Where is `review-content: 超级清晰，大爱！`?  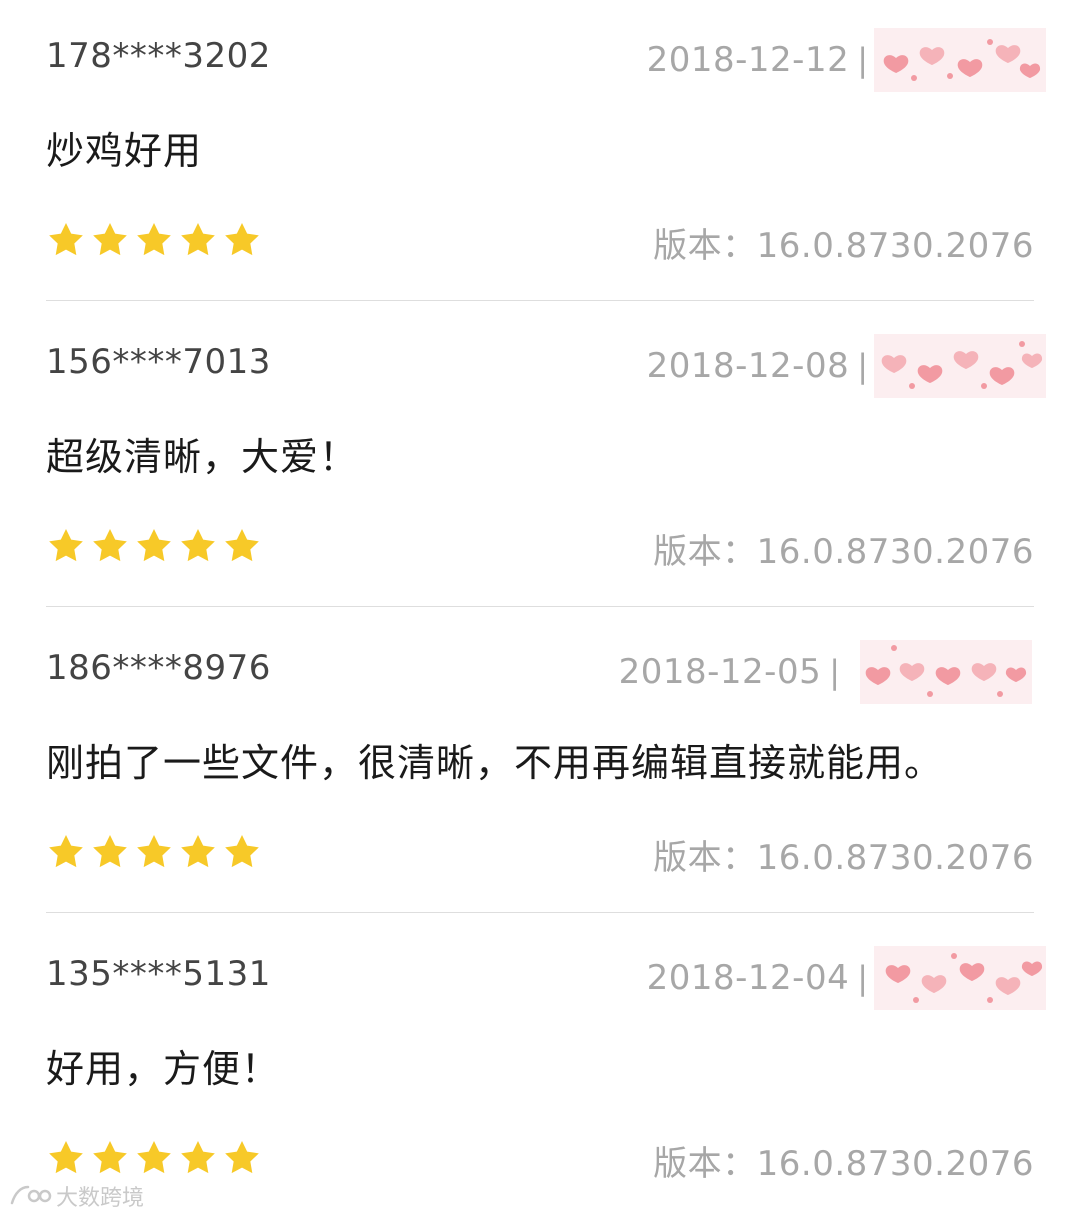
review-content: 超级清晰，大爱！ is located at coordinates (202, 457).